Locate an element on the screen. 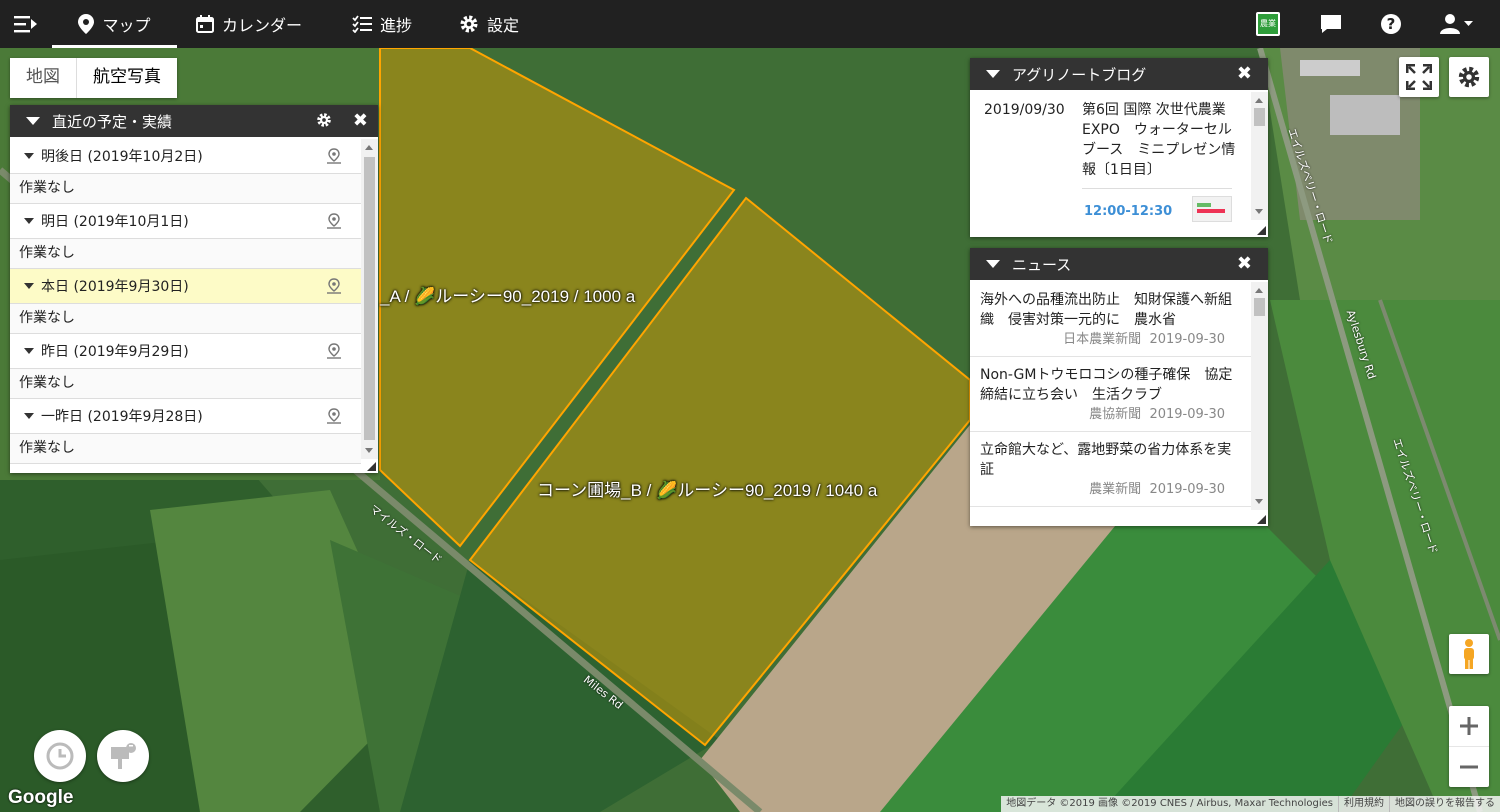 This screenshot has width=1500, height=812. news-source-line: 農協新聞 2019-09-30 is located at coordinates (1110, 415).